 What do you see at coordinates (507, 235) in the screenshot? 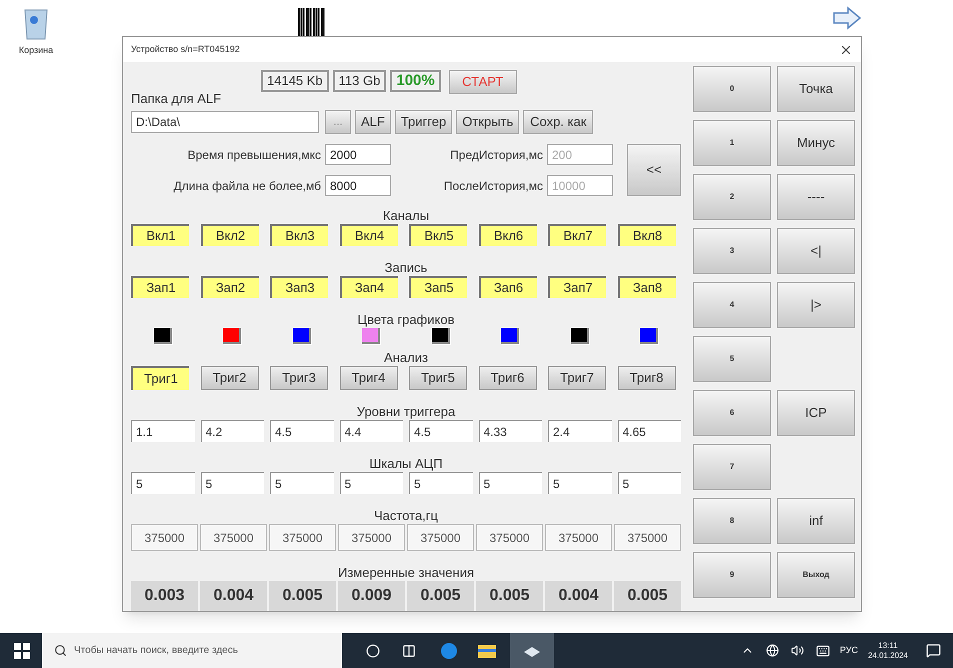
I see `toggle-button: Вкл6` at bounding box center [507, 235].